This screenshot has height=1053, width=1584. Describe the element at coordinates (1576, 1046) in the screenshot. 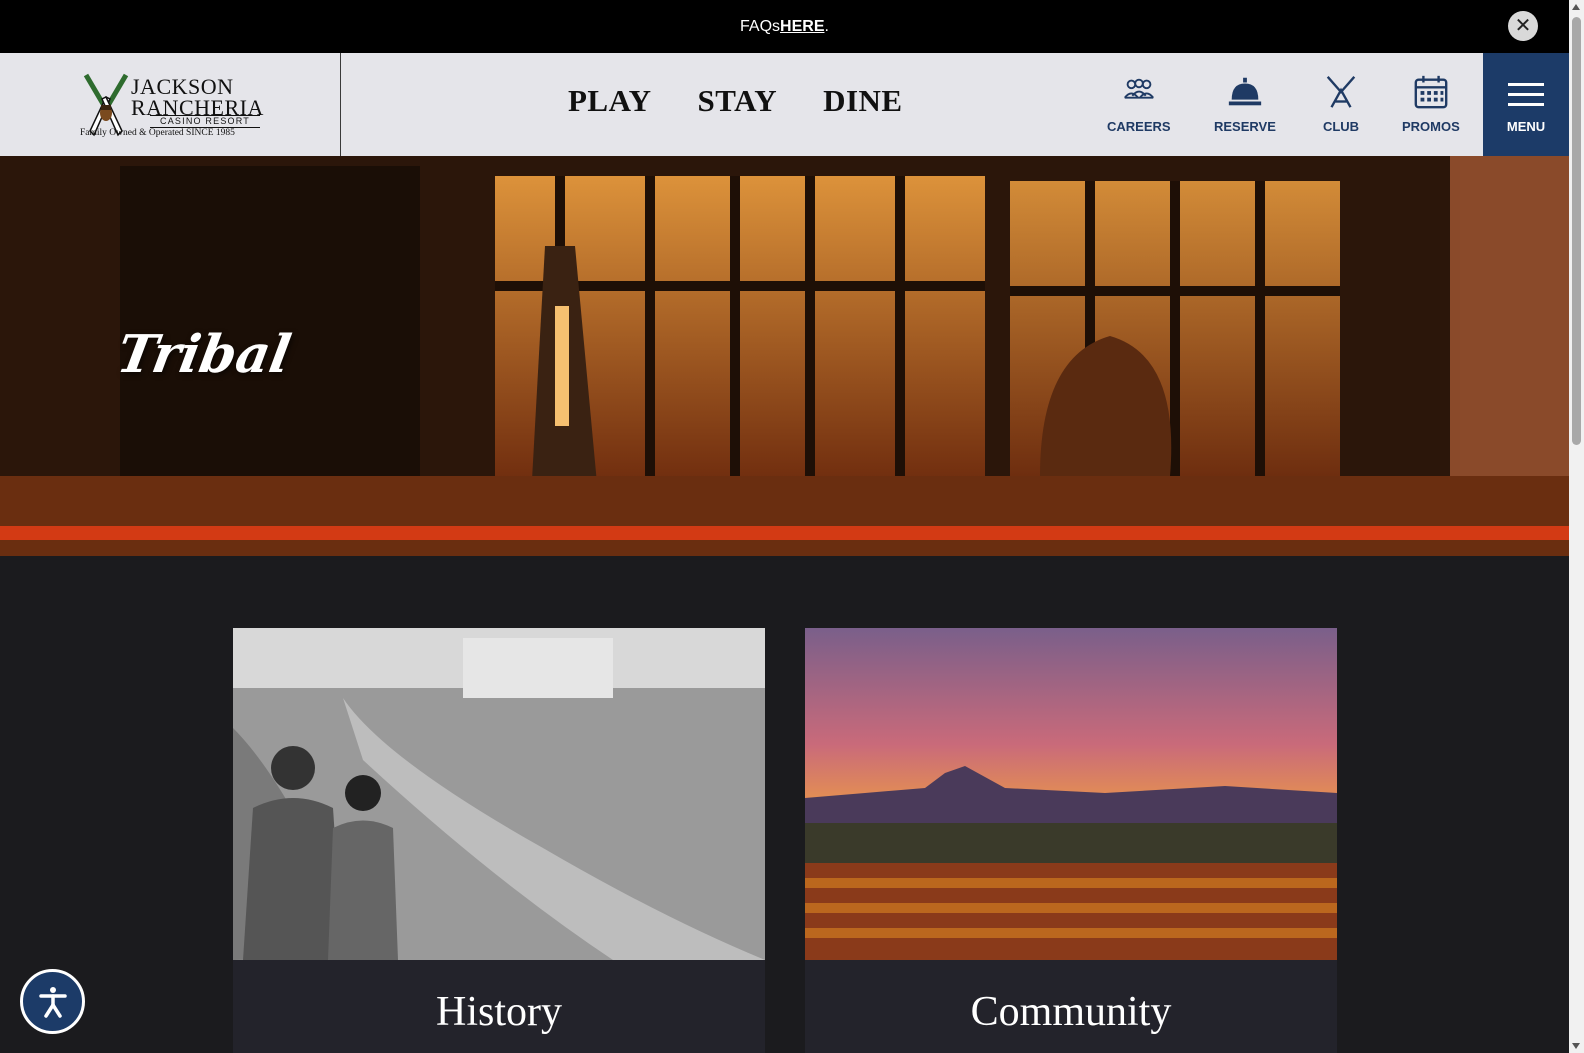

I see `scroll-down-arrow-icon` at that location.